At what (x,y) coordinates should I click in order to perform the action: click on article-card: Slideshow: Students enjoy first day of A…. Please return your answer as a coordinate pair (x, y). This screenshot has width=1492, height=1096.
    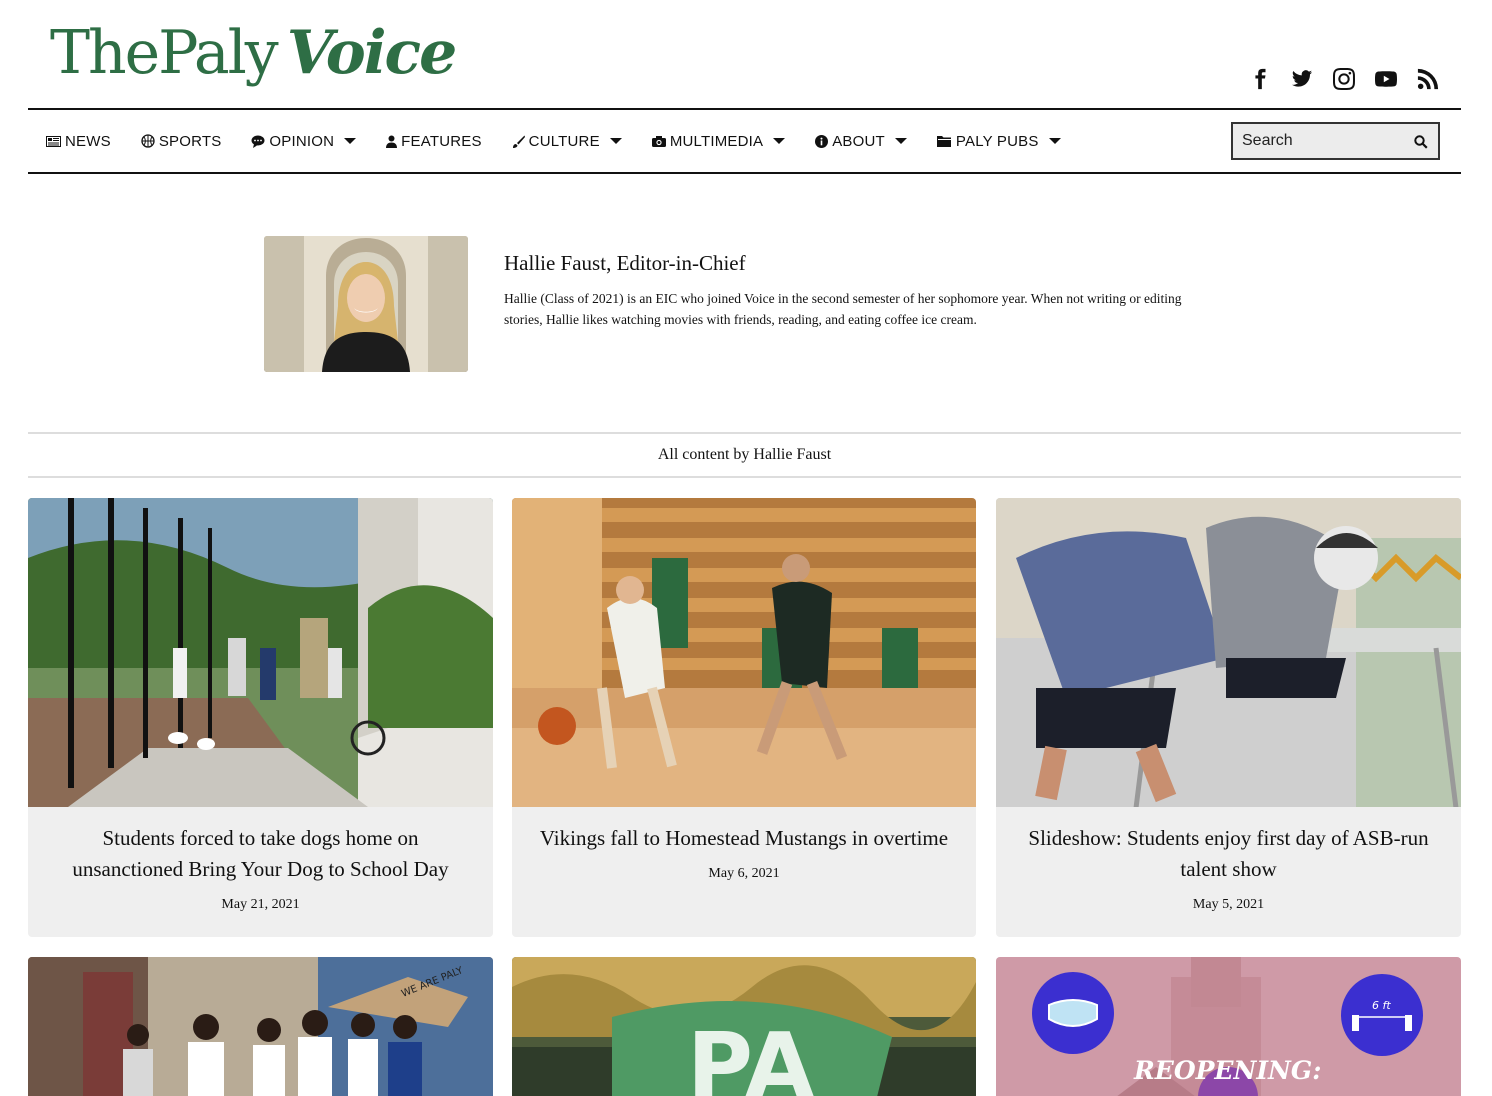
    Looking at the image, I should click on (1228, 717).